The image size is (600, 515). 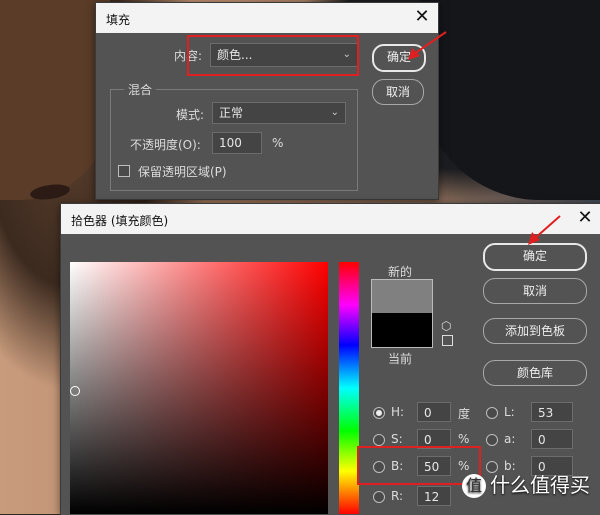 I want to click on picker-titlebar: 拾色器 (填充颜色) ✕, so click(x=330, y=219).